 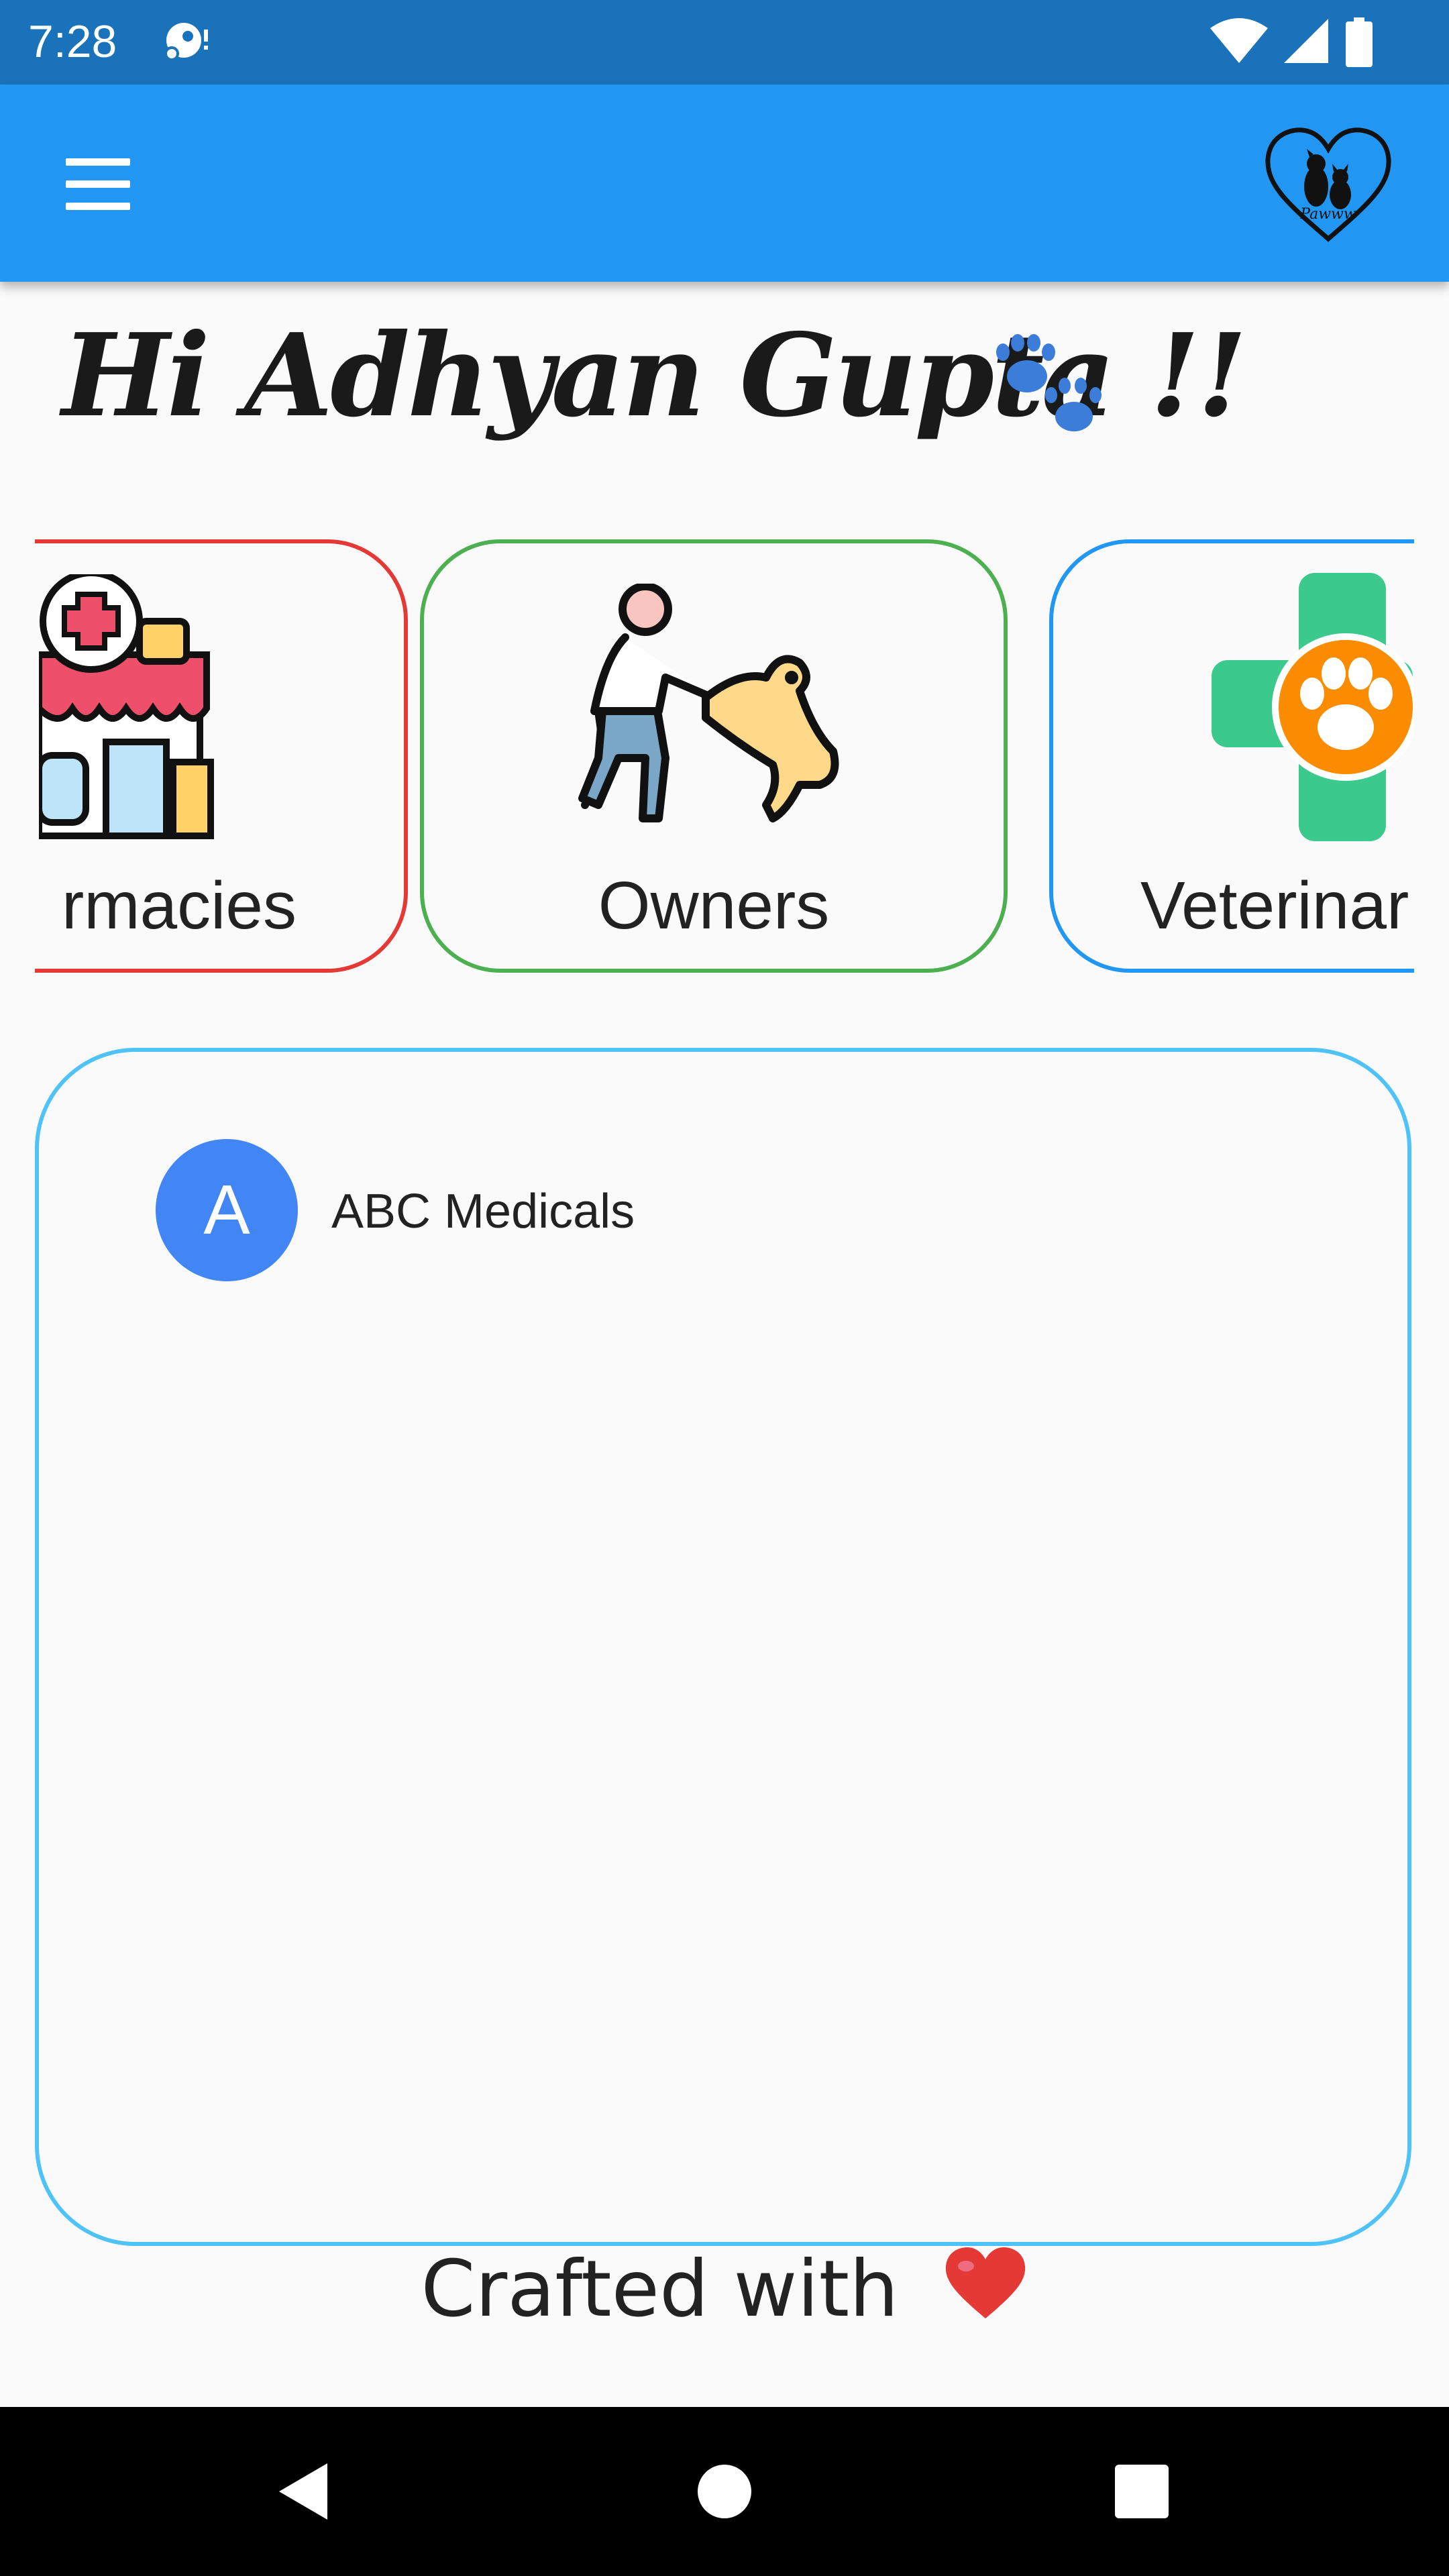 I want to click on paw-prints-icon, so click(x=1049, y=382).